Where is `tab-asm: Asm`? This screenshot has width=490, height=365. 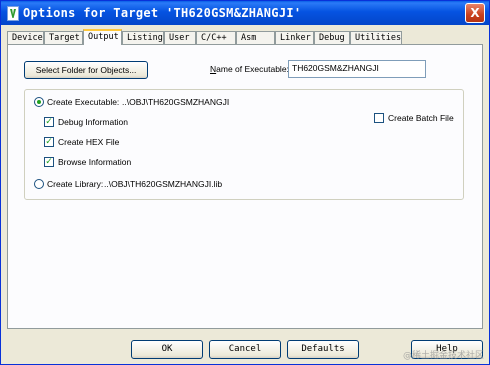
tab-asm: Asm is located at coordinates (255, 37).